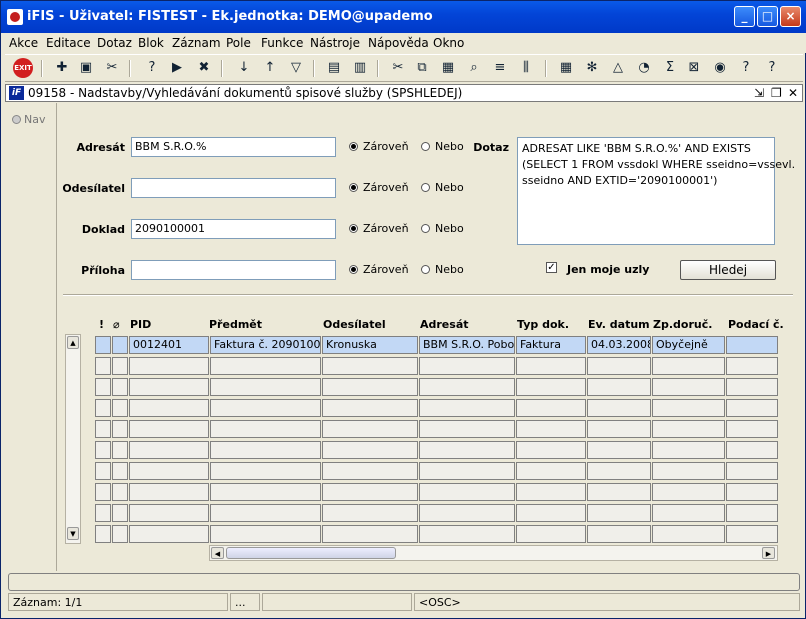 Image resolution: width=806 pixels, height=619 pixels. Describe the element at coordinates (398, 68) in the screenshot. I see `cut-icon: ✂` at that location.